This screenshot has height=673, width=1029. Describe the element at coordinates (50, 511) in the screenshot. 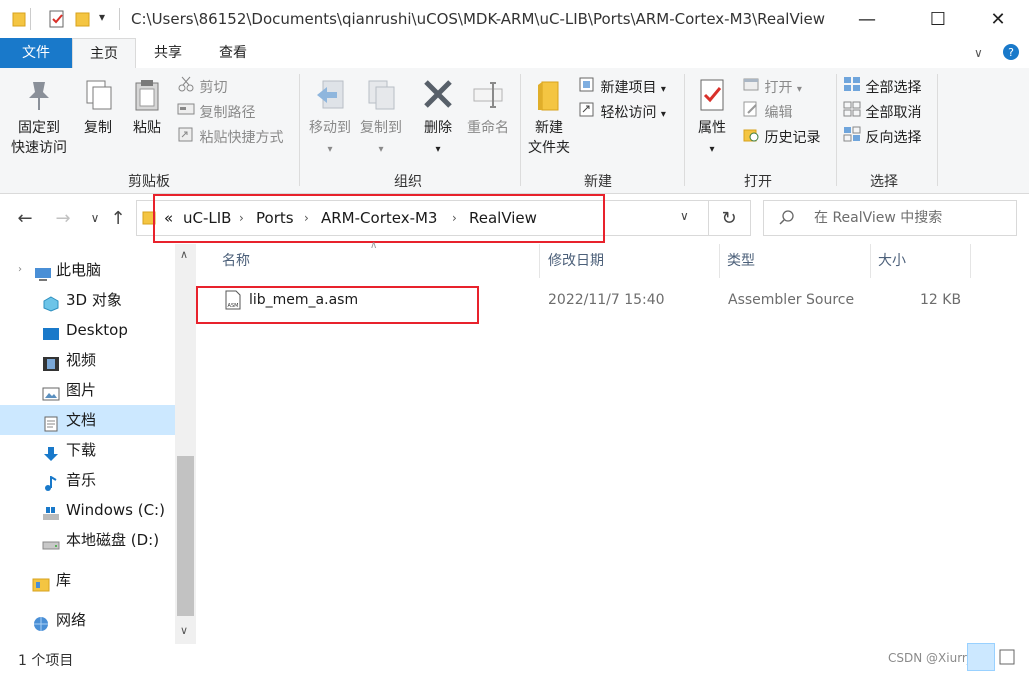

I see `windows-drive-icon` at that location.